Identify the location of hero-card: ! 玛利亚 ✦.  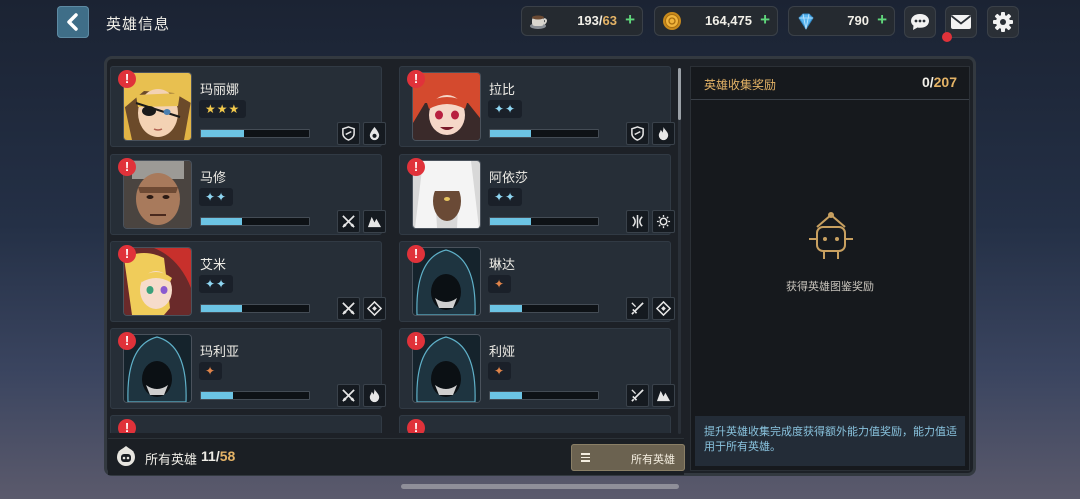
(248, 368).